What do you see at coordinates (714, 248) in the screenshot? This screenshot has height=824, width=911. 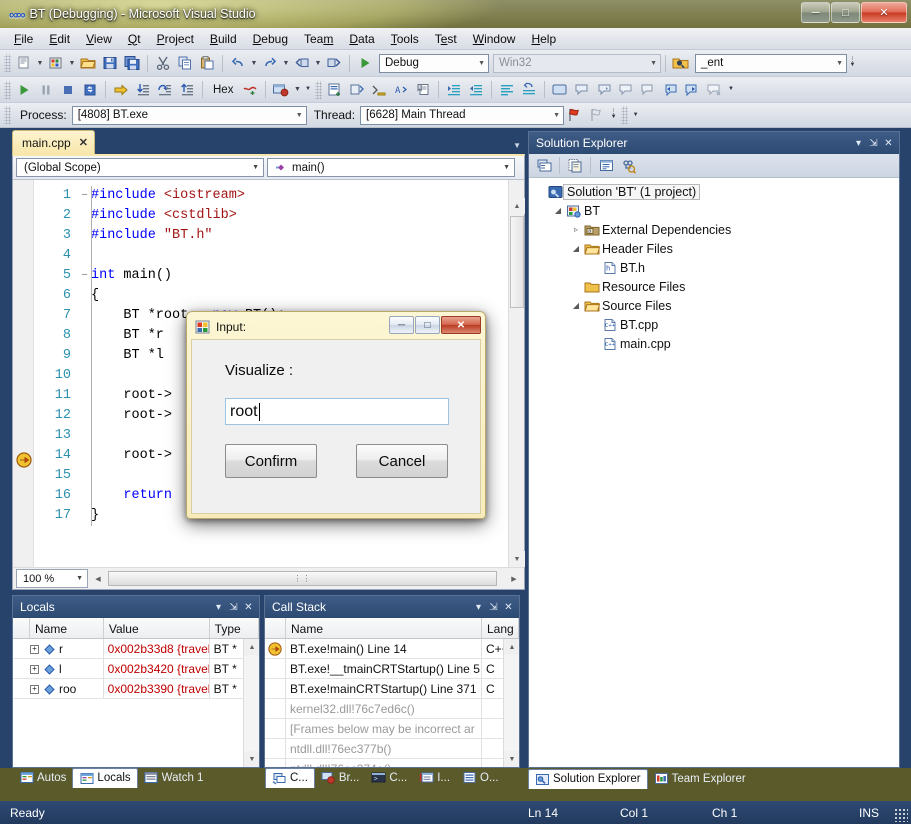 I see `tree-node: ◢ Header Files` at bounding box center [714, 248].